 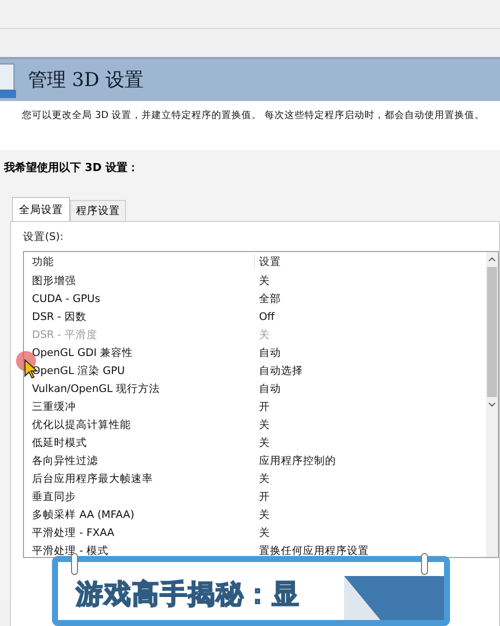 What do you see at coordinates (145, 515) in the screenshot?
I see `feature-name: 多帧采样 AA (MFAA)` at bounding box center [145, 515].